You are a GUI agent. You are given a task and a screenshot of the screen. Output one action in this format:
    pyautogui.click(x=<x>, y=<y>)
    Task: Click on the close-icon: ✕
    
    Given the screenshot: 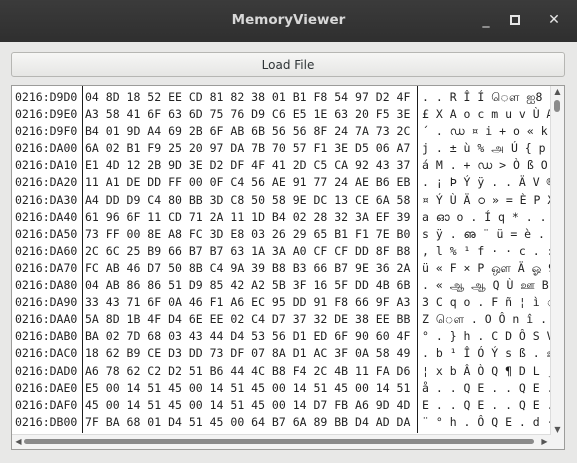 What is the action you would take?
    pyautogui.click(x=554, y=20)
    